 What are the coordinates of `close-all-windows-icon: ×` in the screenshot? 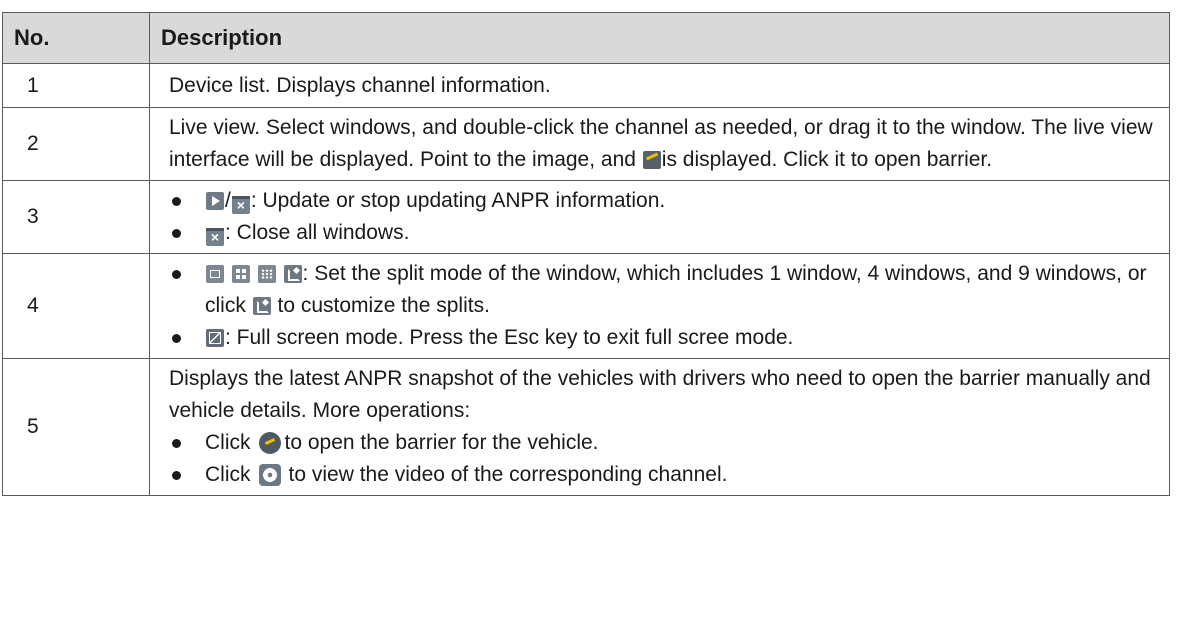 It's located at (215, 237).